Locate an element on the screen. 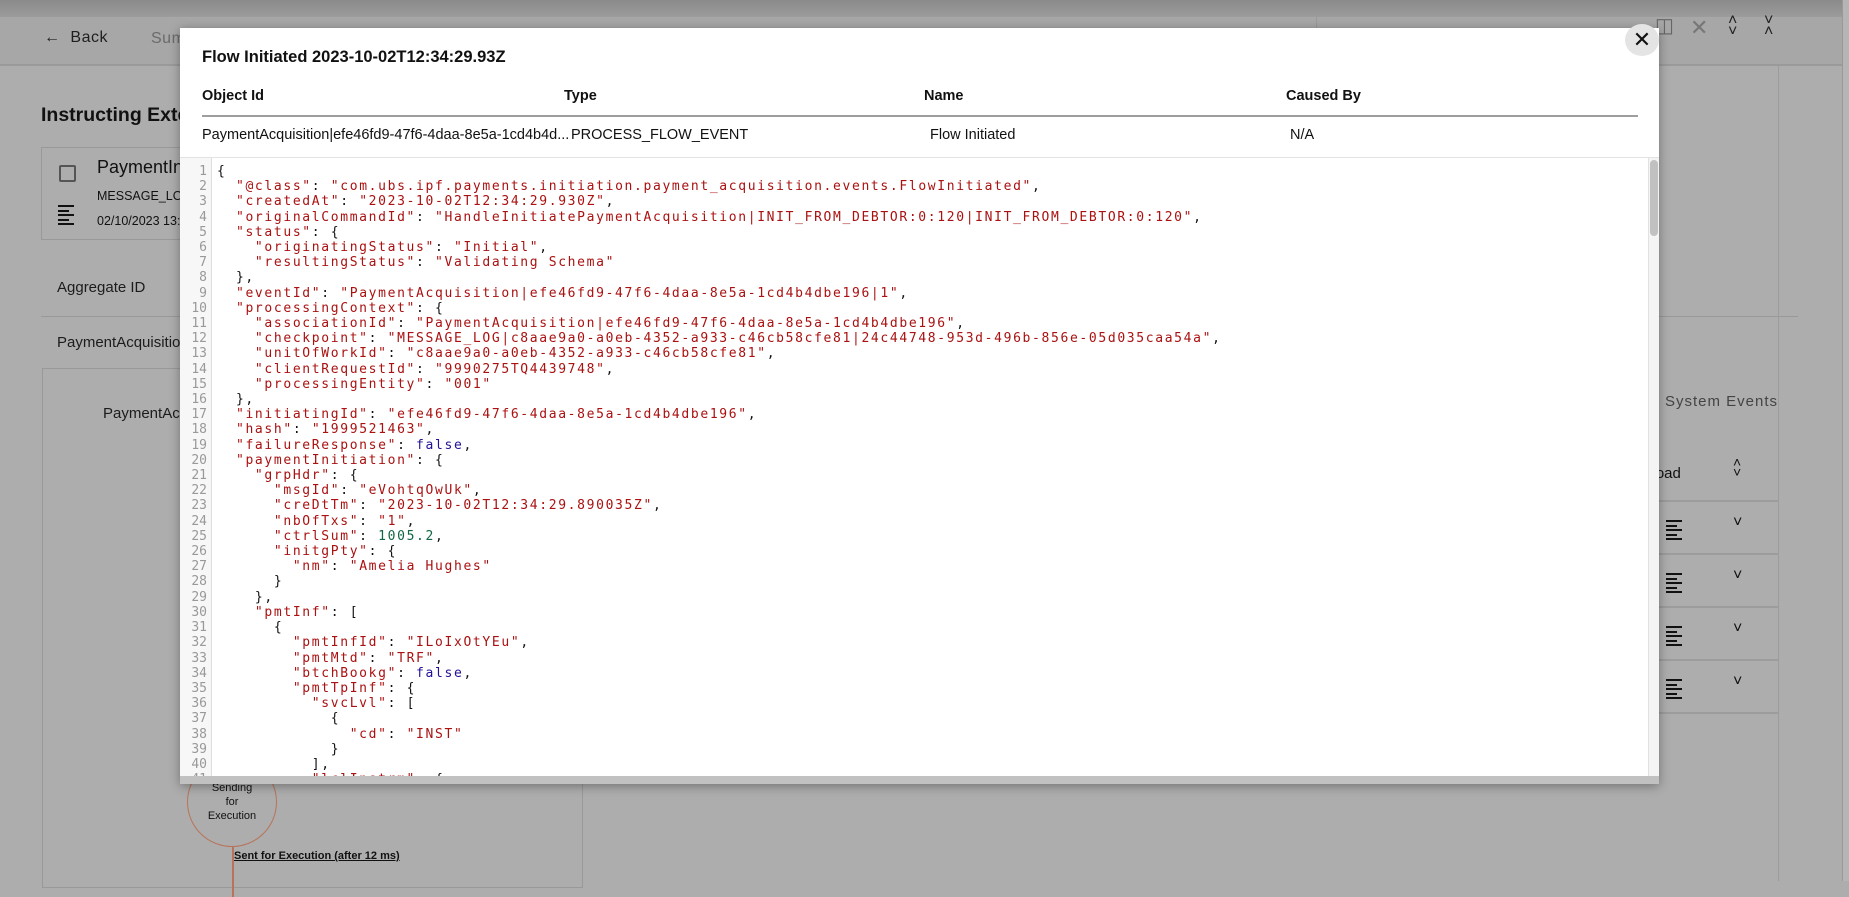 This screenshot has width=1849, height=897. line-number: 35 is located at coordinates (199, 688).